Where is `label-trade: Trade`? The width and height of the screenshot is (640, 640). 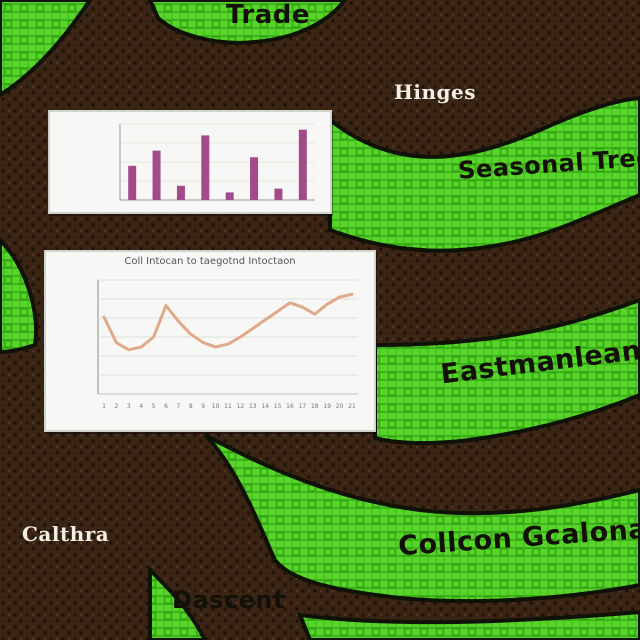
label-trade: Trade is located at coordinates (268, 15).